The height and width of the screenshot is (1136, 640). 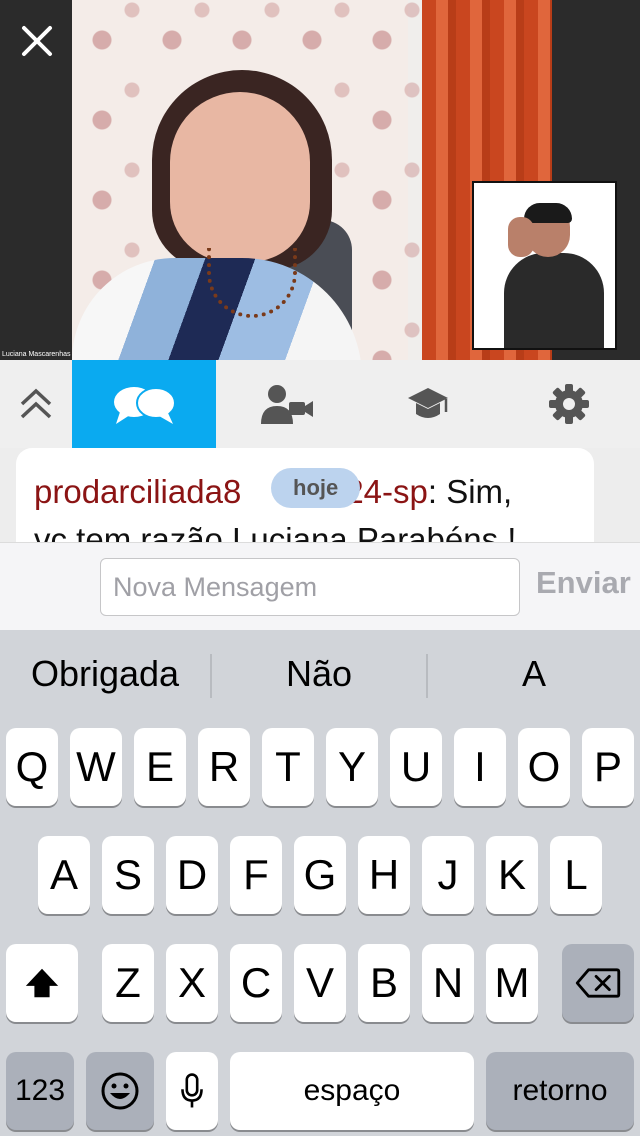 I want to click on key-w: W, so click(x=96, y=767).